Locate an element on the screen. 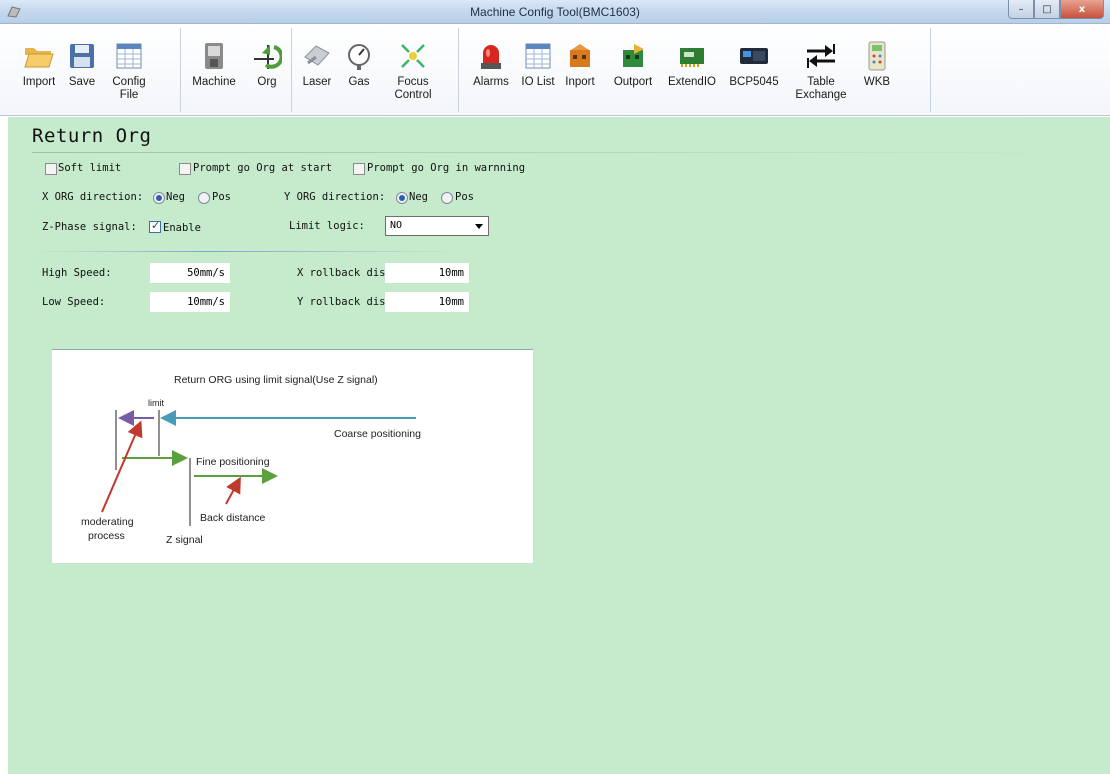  y-rollback-input: 10mm is located at coordinates (427, 302).